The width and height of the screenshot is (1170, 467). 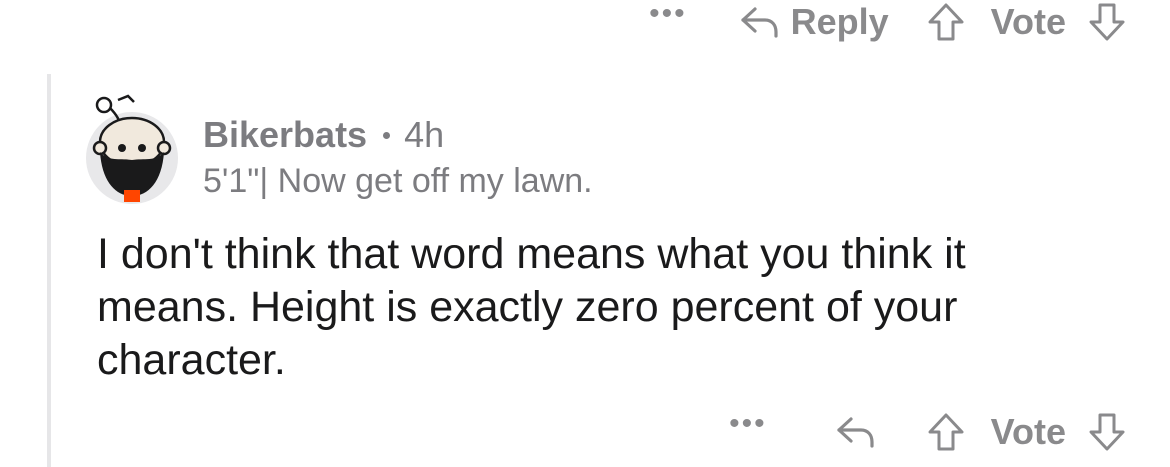 What do you see at coordinates (424, 134) in the screenshot?
I see `comment-timestamp: 4h` at bounding box center [424, 134].